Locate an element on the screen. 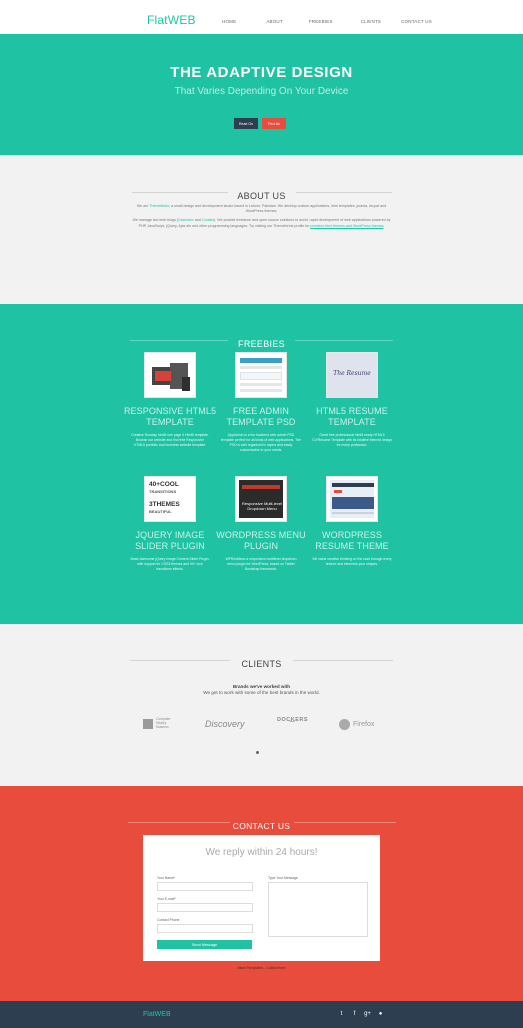  nav-link-about: ABOUT is located at coordinates (274, 21).